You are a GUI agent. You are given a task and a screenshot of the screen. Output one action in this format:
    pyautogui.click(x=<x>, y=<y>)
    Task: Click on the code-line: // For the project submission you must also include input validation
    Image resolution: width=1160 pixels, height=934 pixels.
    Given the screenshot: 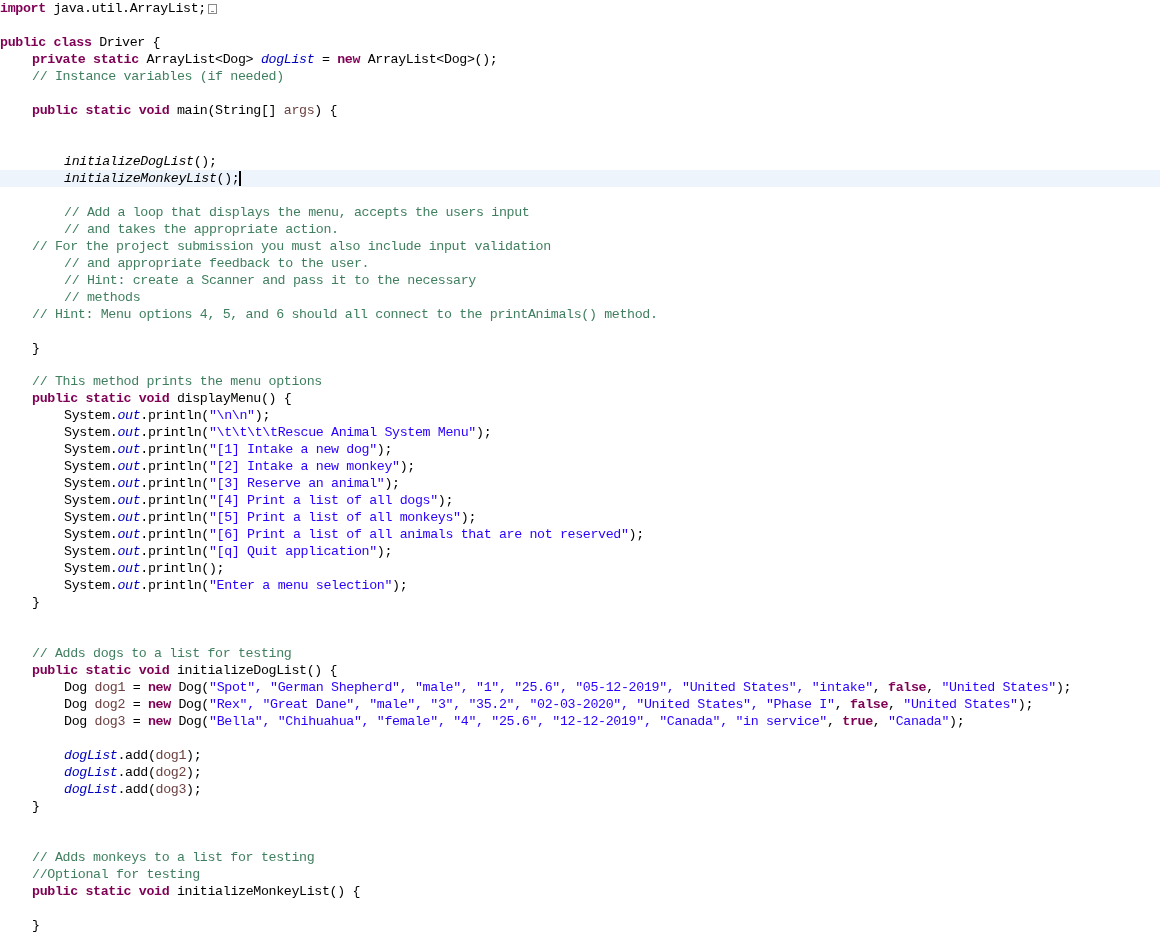 What is the action you would take?
    pyautogui.click(x=291, y=246)
    